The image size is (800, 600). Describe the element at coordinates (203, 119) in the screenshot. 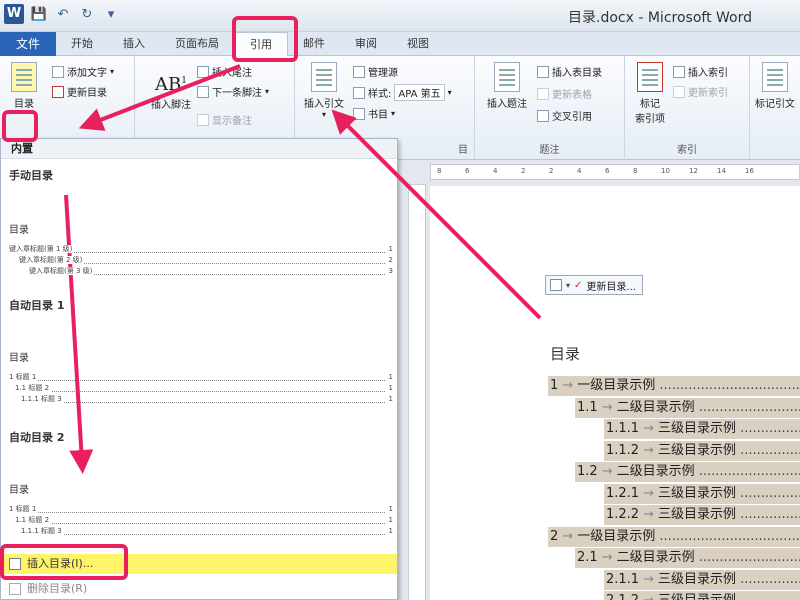

I see `show-notes-icon` at that location.